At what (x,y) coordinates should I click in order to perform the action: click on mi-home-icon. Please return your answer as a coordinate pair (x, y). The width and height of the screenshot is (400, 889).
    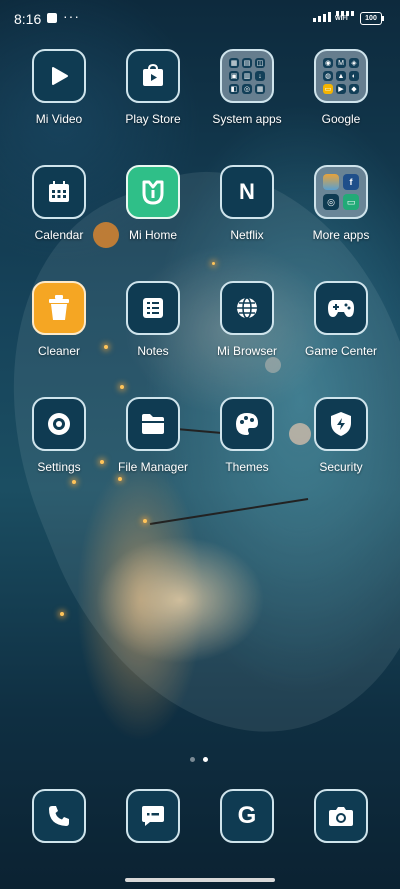
    Looking at the image, I should click on (153, 192).